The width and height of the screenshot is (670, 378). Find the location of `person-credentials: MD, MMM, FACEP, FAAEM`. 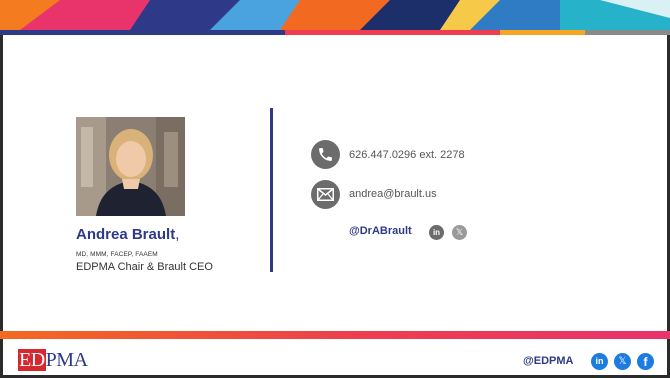

person-credentials: MD, MMM, FACEP, FAAEM is located at coordinates (117, 254).